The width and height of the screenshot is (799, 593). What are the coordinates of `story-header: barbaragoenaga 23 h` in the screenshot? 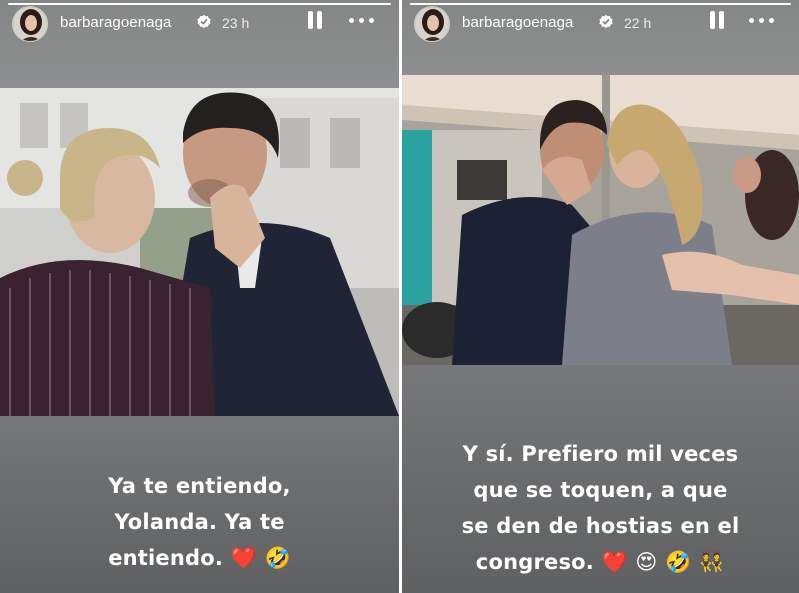 It's located at (199, 24).